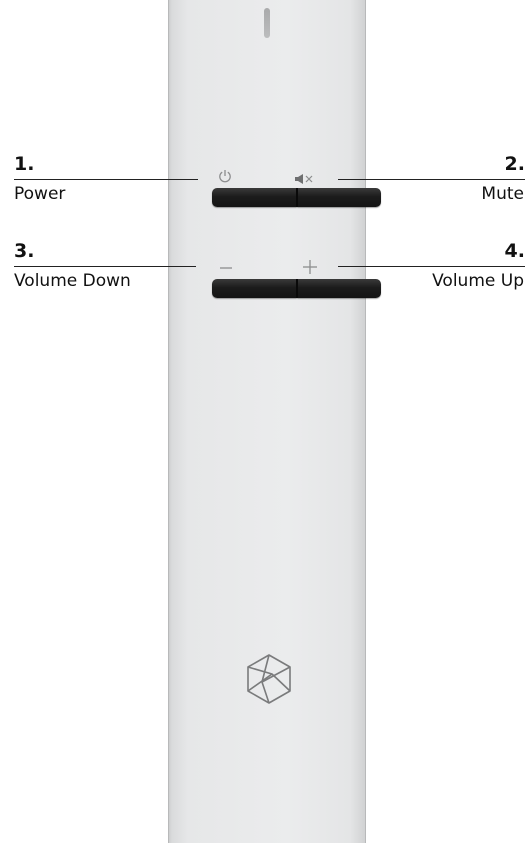 The height and width of the screenshot is (843, 530). I want to click on volume-down-button, so click(254, 288).